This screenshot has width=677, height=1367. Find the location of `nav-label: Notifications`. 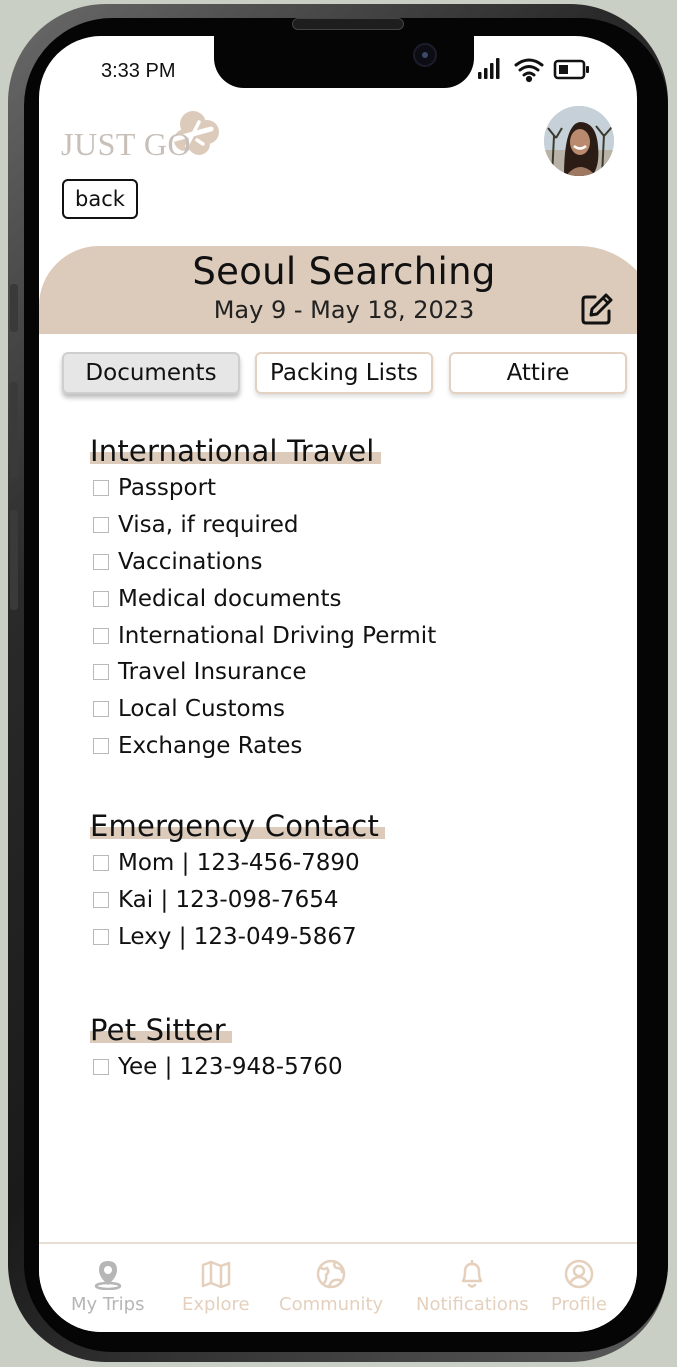

nav-label: Notifications is located at coordinates (472, 1304).